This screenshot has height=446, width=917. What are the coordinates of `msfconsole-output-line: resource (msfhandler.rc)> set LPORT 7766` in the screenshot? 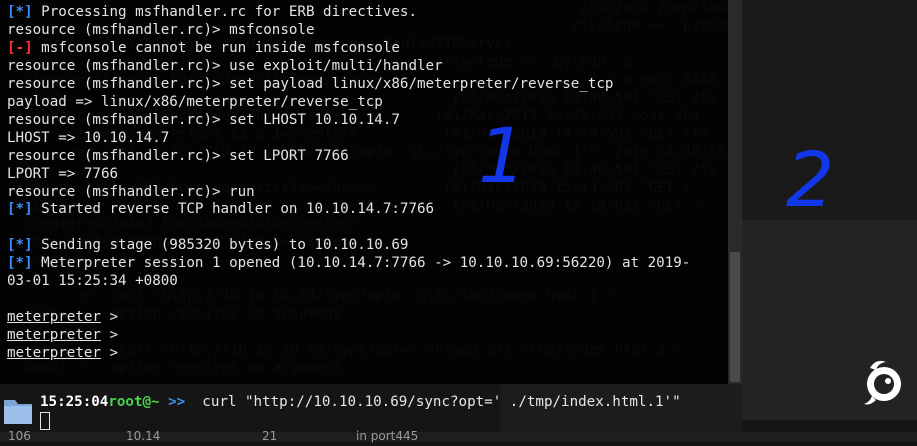 It's located at (178, 157).